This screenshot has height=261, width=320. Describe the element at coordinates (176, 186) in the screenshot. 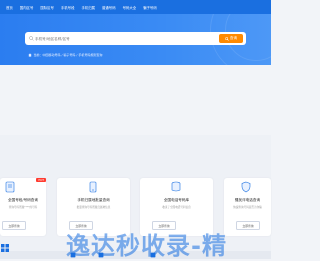

I see `database-icon` at that location.